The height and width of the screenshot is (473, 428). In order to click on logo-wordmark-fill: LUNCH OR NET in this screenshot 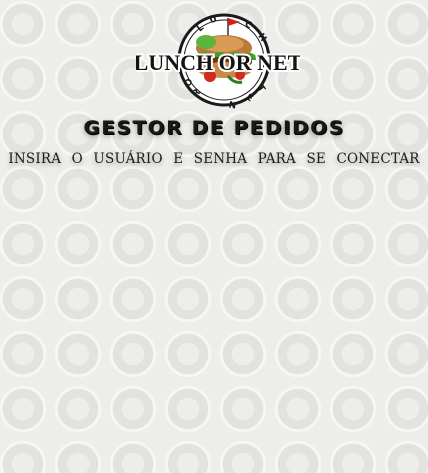, I will do `click(218, 62)`.